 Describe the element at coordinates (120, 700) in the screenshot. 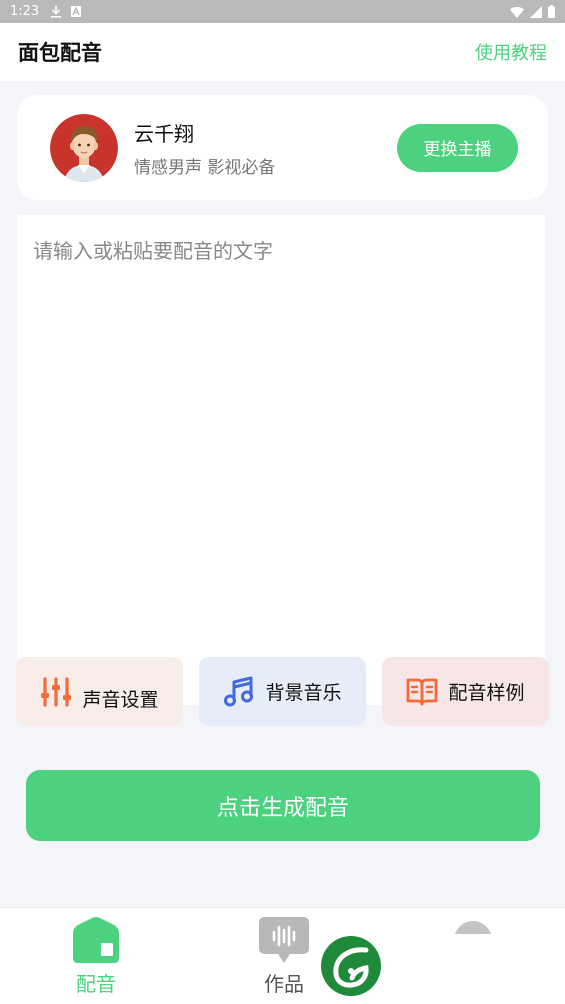

I see `voice-settings-label: 声音设置` at that location.